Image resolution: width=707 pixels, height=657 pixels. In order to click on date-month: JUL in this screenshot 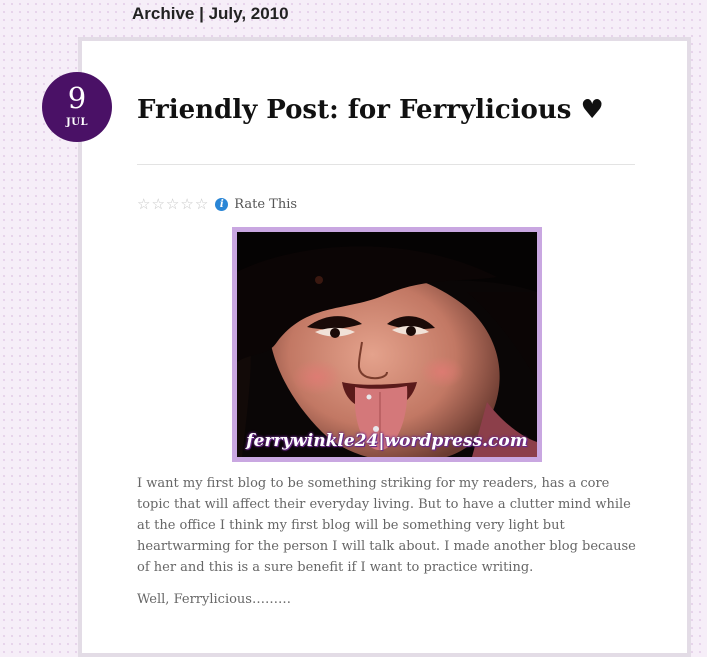, I will do `click(77, 122)`.